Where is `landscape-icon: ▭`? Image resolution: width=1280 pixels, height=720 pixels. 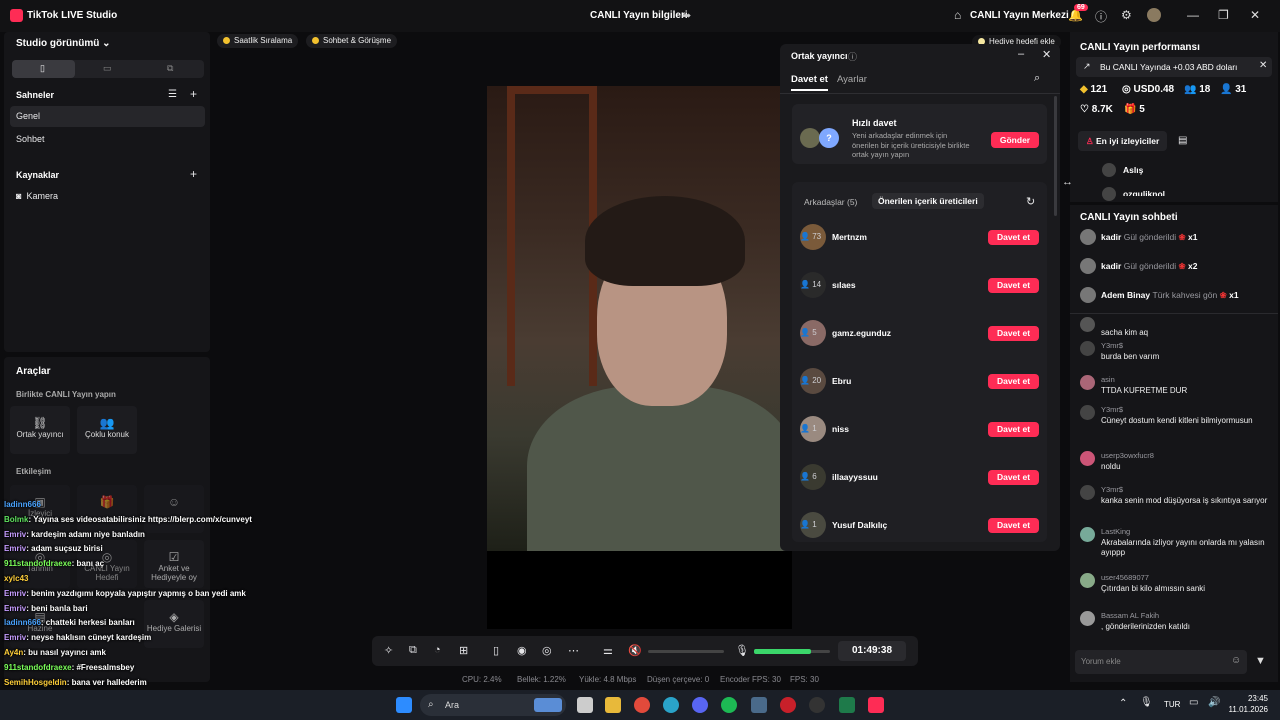
landscape-icon: ▭ is located at coordinates (107, 68).